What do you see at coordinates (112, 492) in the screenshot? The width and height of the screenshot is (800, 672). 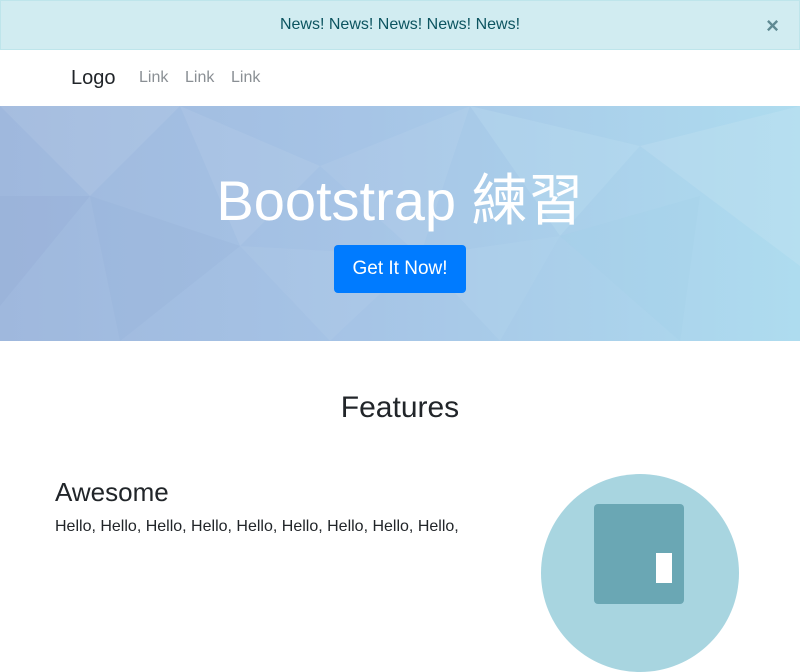 I see `feature-heading: Awesome` at bounding box center [112, 492].